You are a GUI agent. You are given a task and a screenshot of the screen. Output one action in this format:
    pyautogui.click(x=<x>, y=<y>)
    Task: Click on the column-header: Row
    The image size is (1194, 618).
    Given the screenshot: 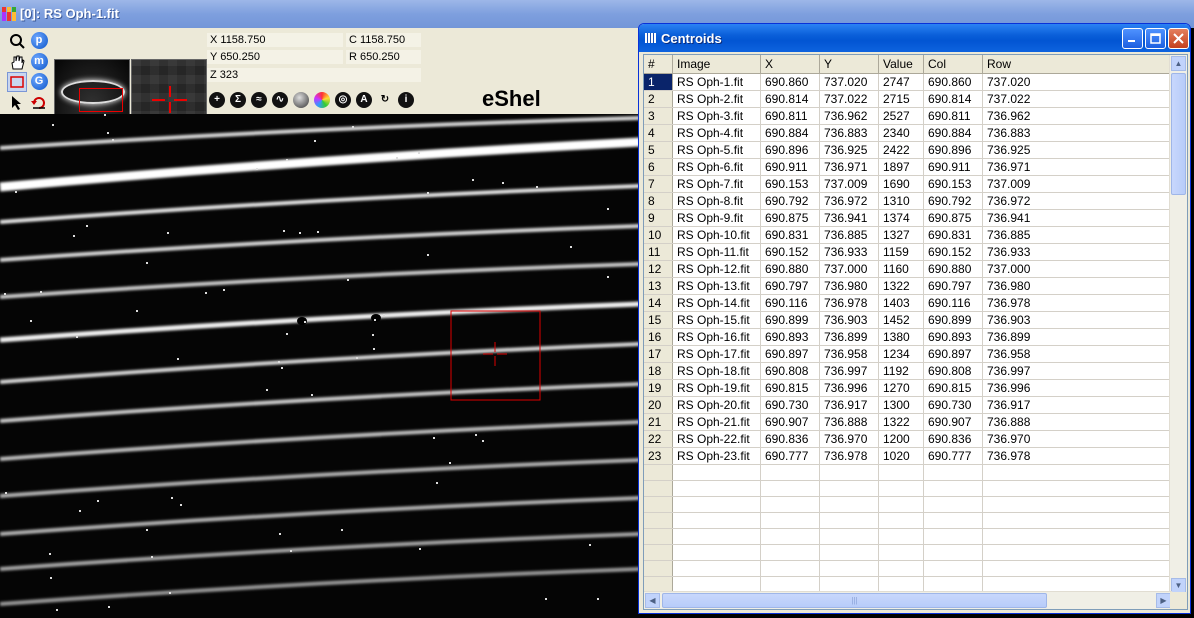 What is the action you would take?
    pyautogui.click(x=1077, y=64)
    